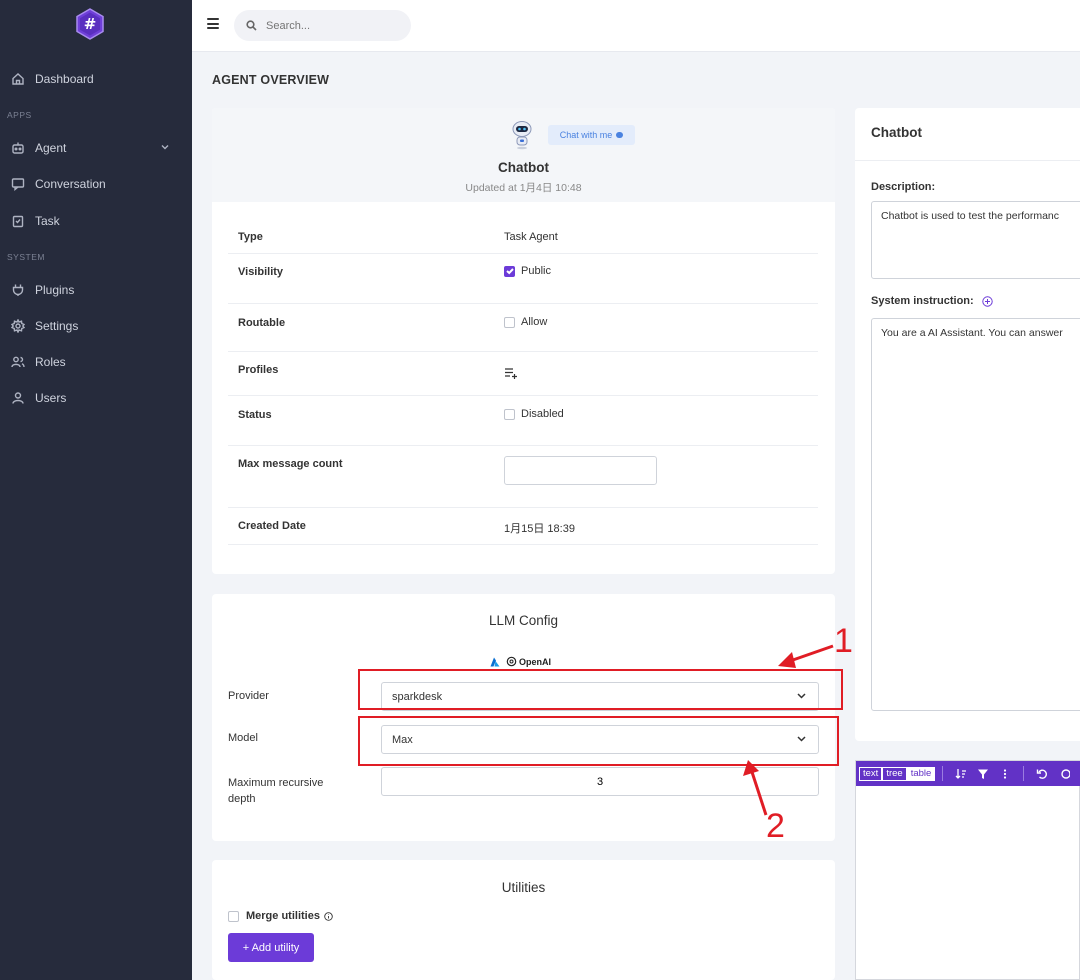 This screenshot has width=1080, height=980. Describe the element at coordinates (523, 421) in the screenshot. I see `detail-row-status: Status Disabled` at that location.